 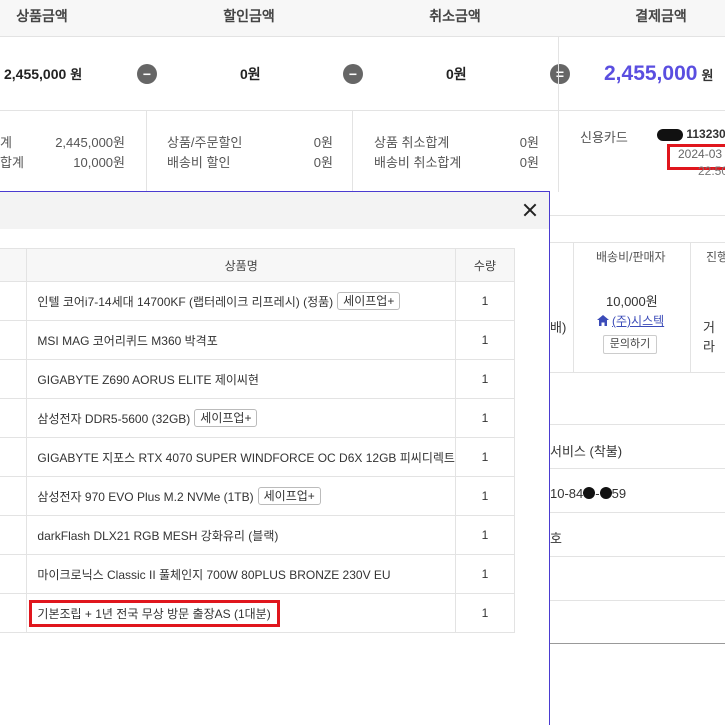 I want to click on header-discount-amount: 할인금액, so click(x=249, y=16).